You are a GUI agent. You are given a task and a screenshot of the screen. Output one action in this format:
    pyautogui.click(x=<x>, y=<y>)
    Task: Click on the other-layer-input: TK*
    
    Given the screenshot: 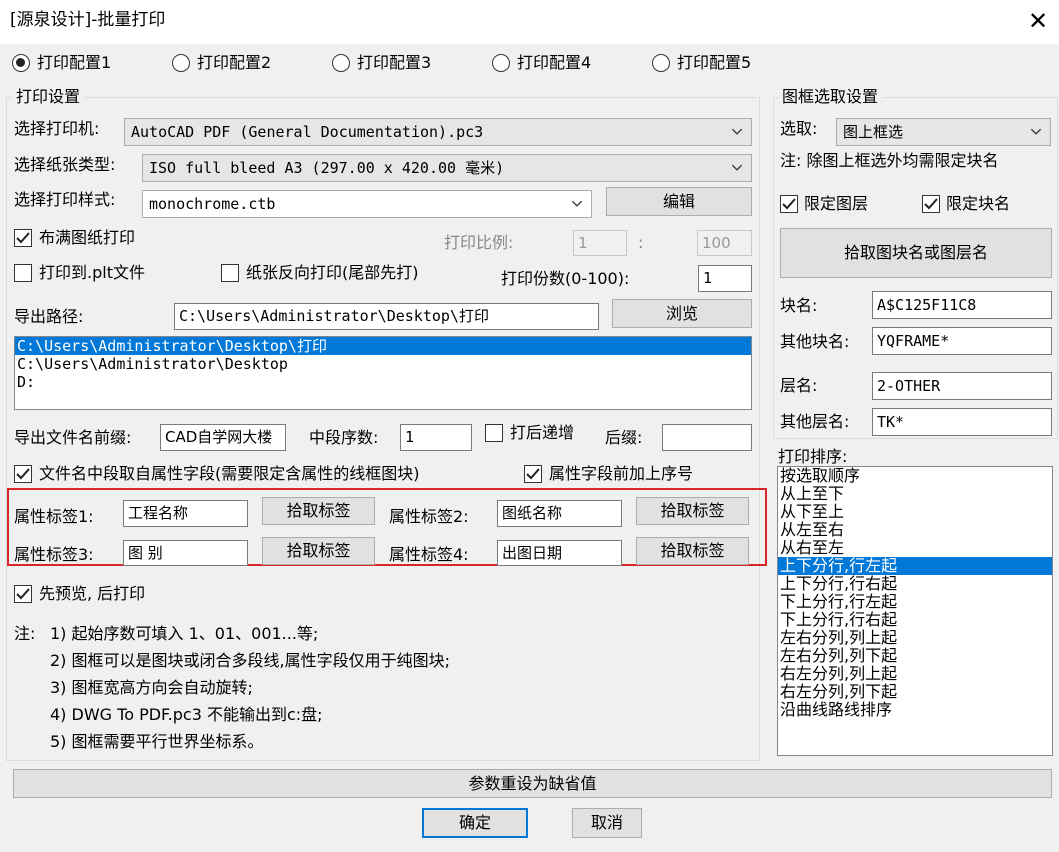 What is the action you would take?
    pyautogui.click(x=962, y=422)
    